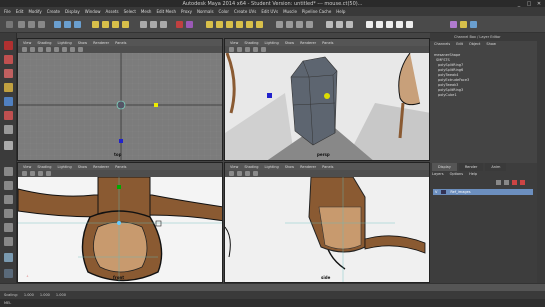 The width and height of the screenshot is (545, 307). I want to click on select-component-icon, so click(77, 24).